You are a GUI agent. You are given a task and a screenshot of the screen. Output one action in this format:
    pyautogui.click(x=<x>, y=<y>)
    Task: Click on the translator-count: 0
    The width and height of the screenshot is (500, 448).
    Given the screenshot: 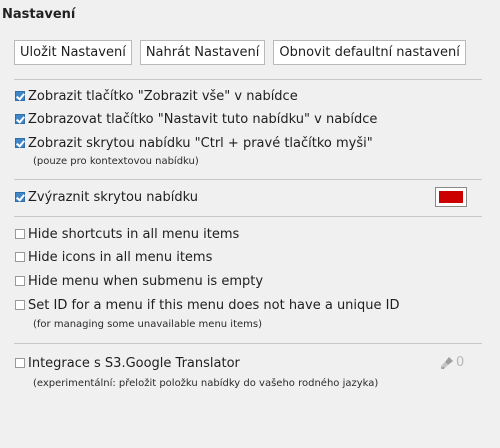 What is the action you would take?
    pyautogui.click(x=460, y=362)
    